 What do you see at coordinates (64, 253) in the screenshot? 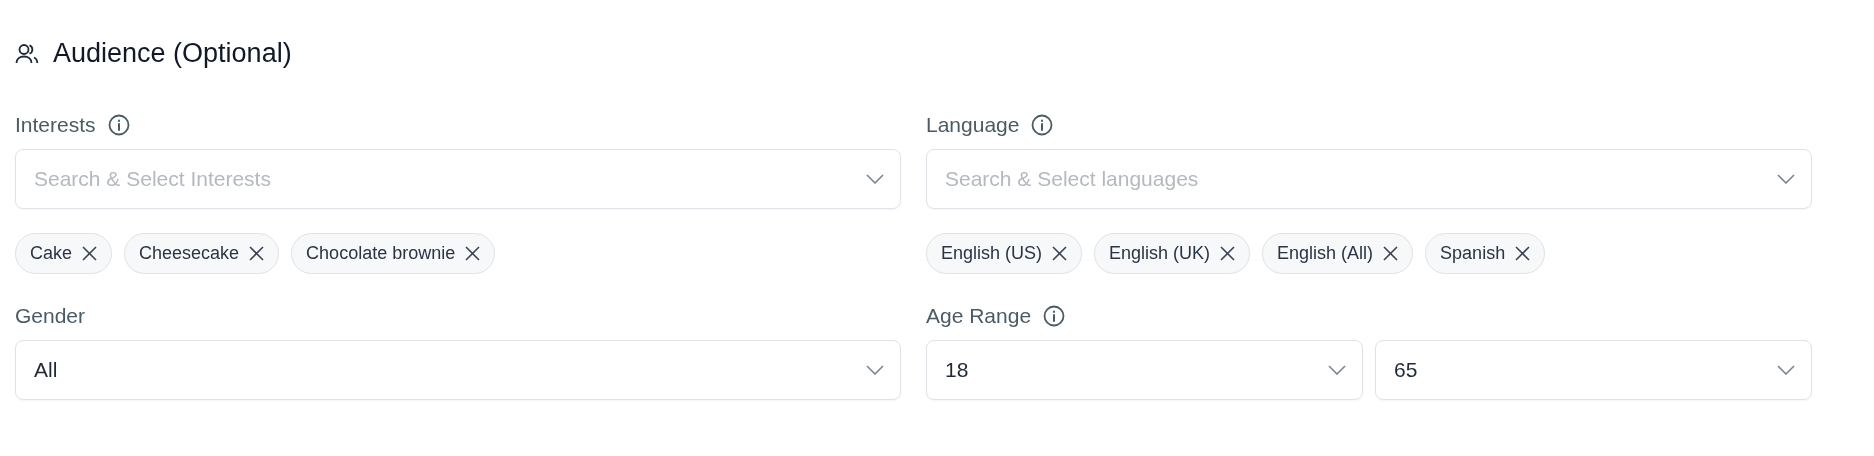
I see `tag-chip: Cake` at bounding box center [64, 253].